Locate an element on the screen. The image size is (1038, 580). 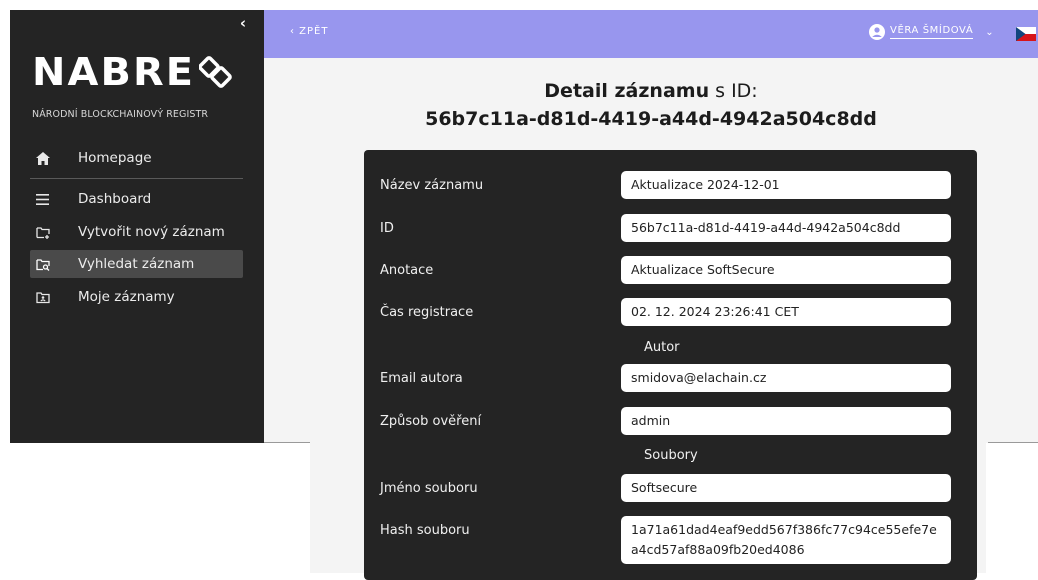
record-id-heading: 56b7c11a-d81d-4419-a44d-4942a504c8dd is located at coordinates (651, 119).